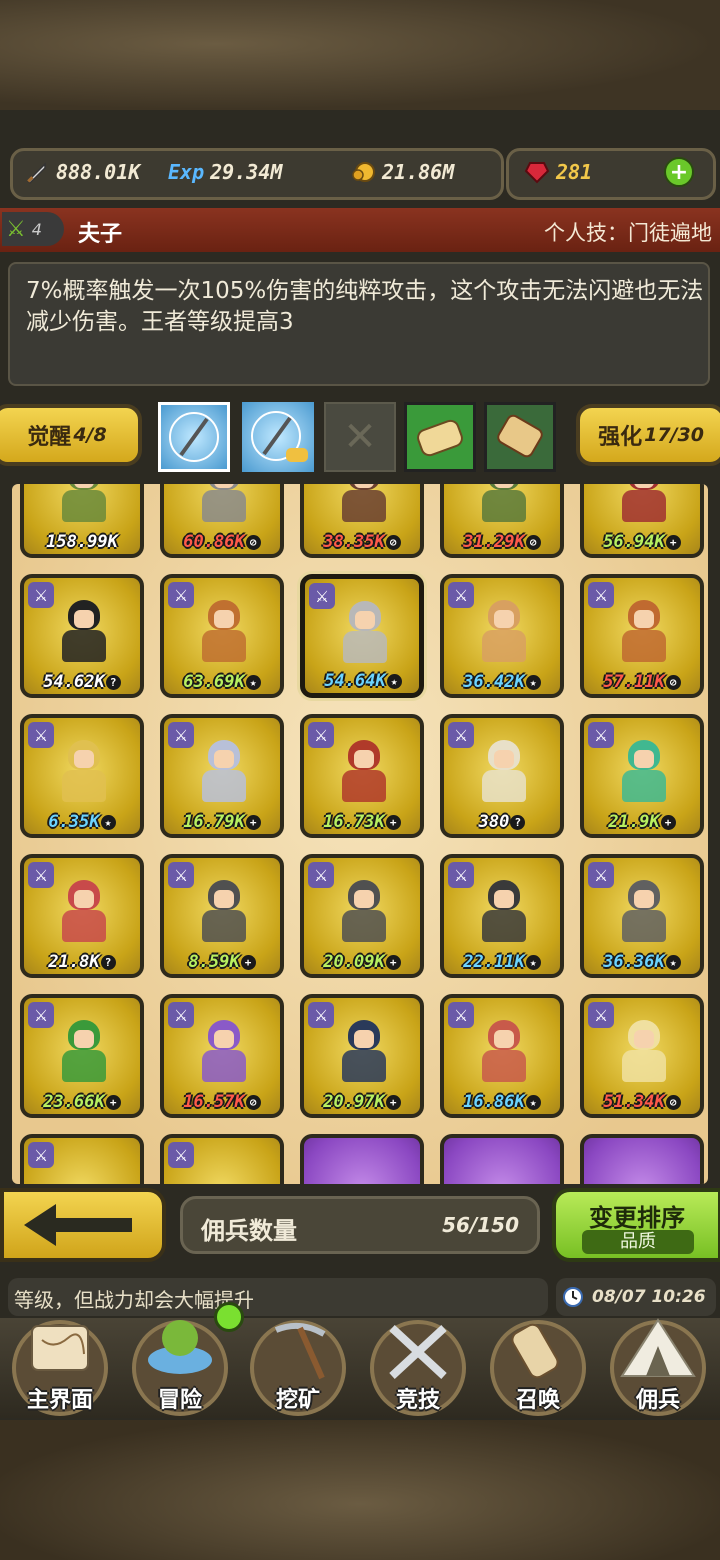 This screenshot has height=1560, width=720. Describe the element at coordinates (418, 172) in the screenshot. I see `gold-value: 21.86M` at that location.